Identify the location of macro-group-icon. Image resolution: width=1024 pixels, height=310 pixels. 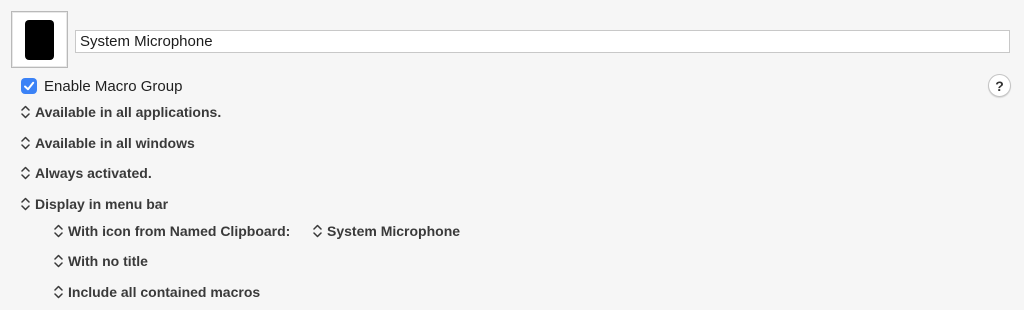
(39, 40).